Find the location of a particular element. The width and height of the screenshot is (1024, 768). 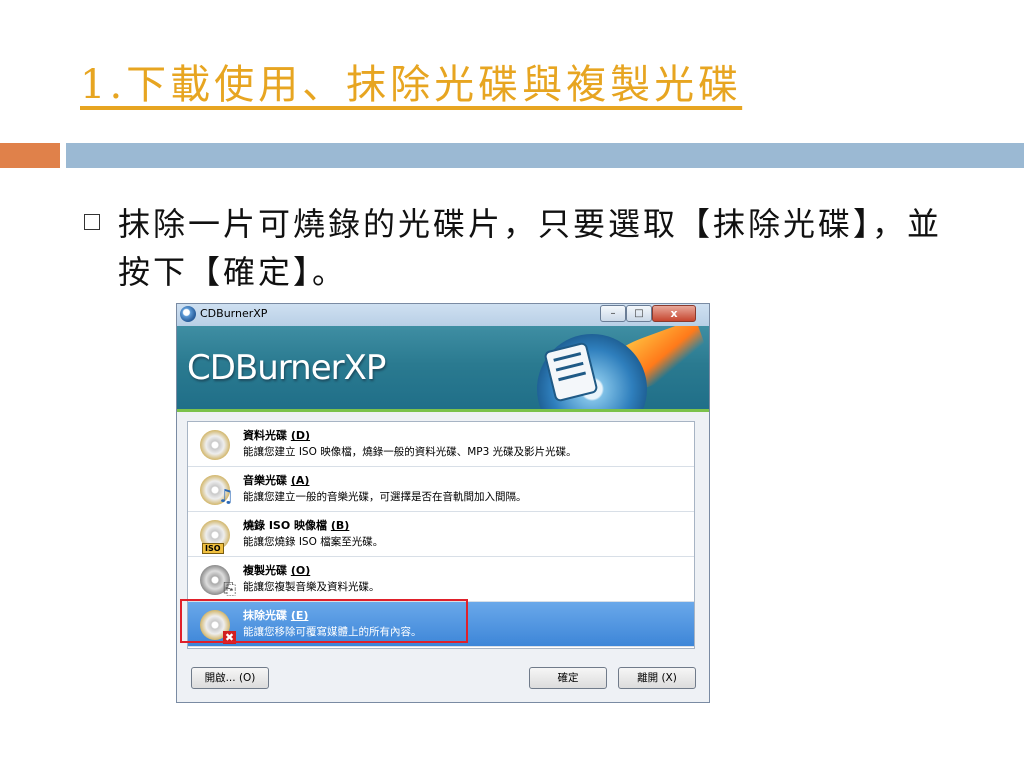

window-titlebar: CDBurnerXP – □ x is located at coordinates (443, 315).